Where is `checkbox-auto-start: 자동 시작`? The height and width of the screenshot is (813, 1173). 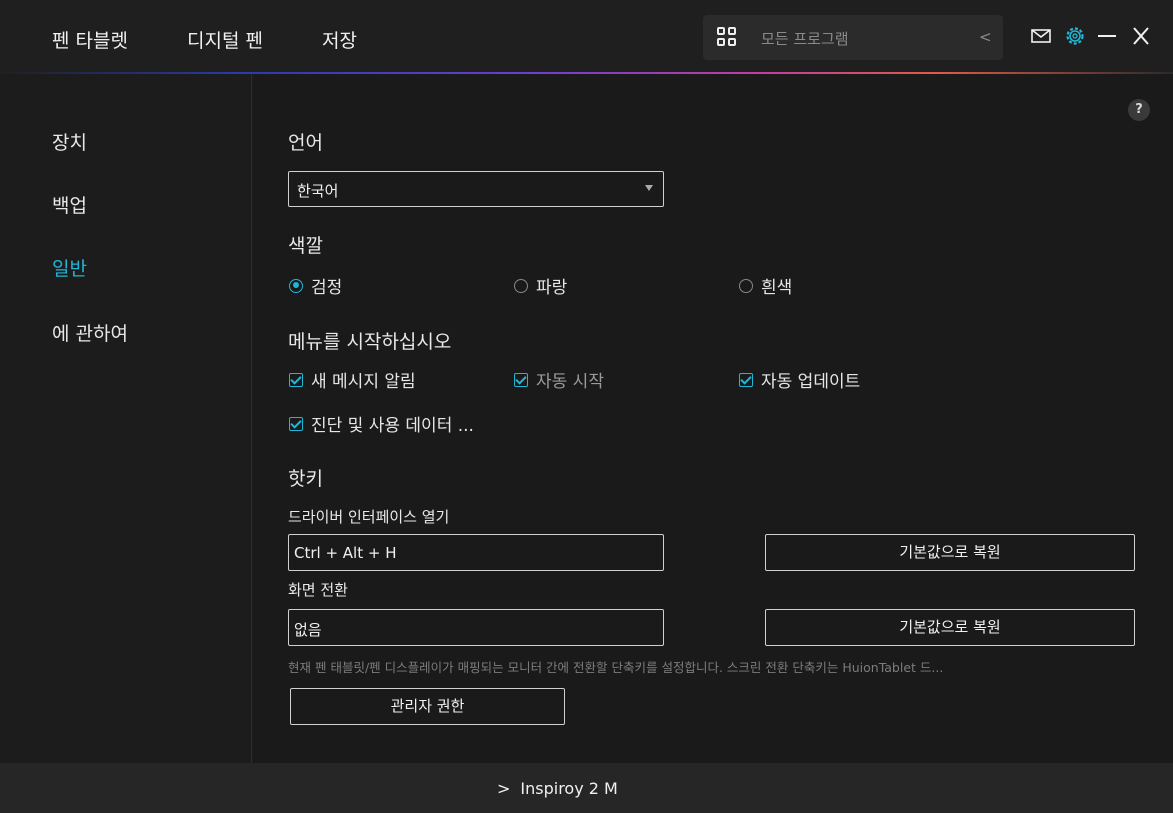
checkbox-auto-start: 자동 시작 is located at coordinates (559, 379).